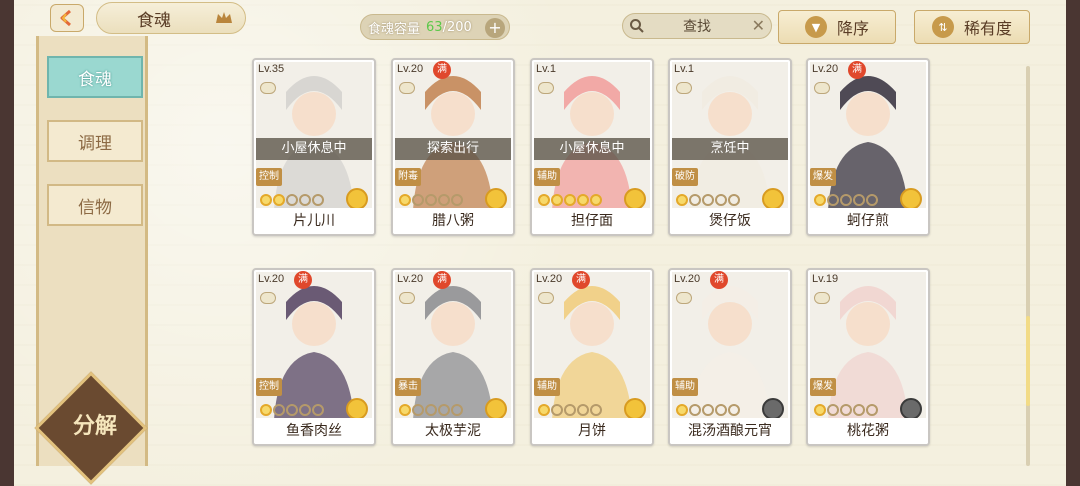 The height and width of the screenshot is (486, 1080). I want to click on character-name: 鱼香肉丝, so click(314, 431).